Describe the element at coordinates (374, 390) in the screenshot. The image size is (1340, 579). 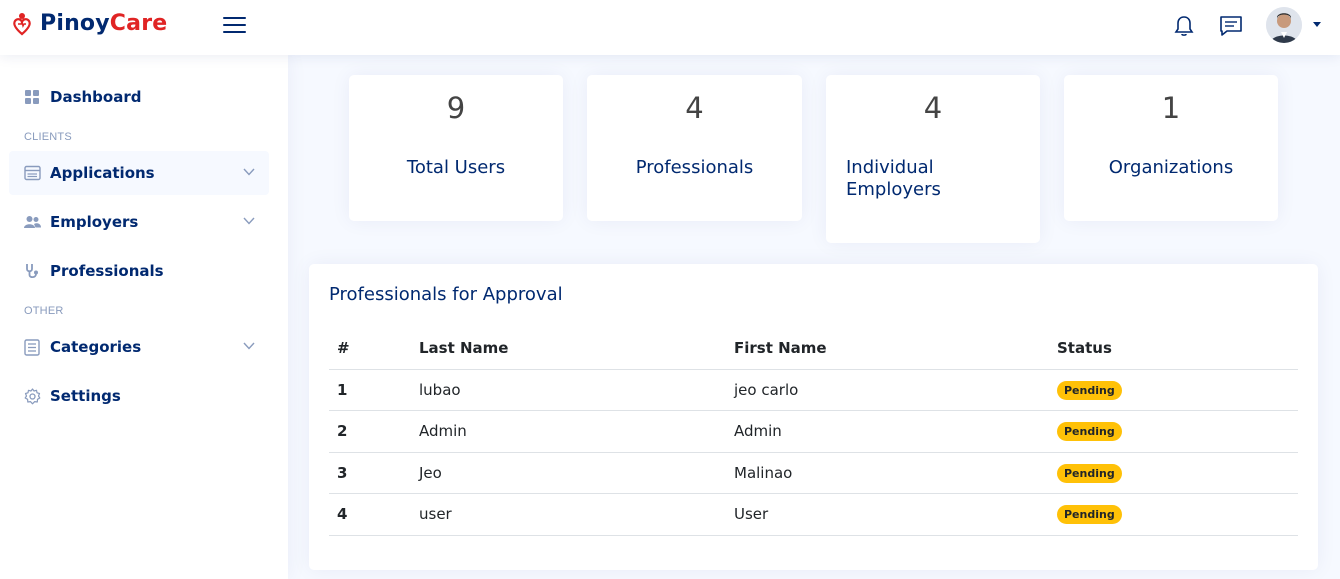
I see `row-number: 1` at that location.